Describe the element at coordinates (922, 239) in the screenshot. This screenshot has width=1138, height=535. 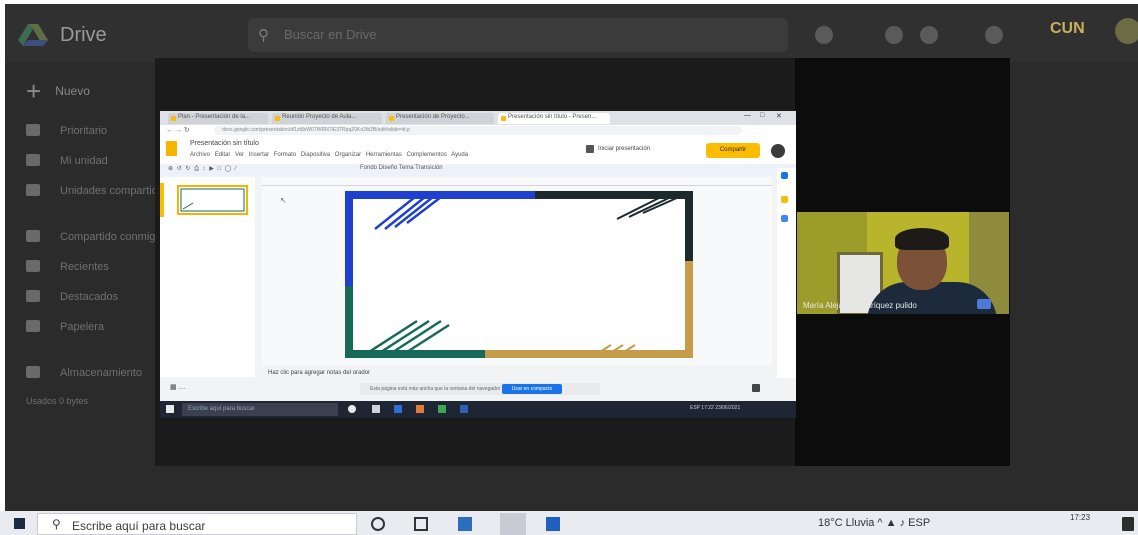
I see `participant-hair` at that location.